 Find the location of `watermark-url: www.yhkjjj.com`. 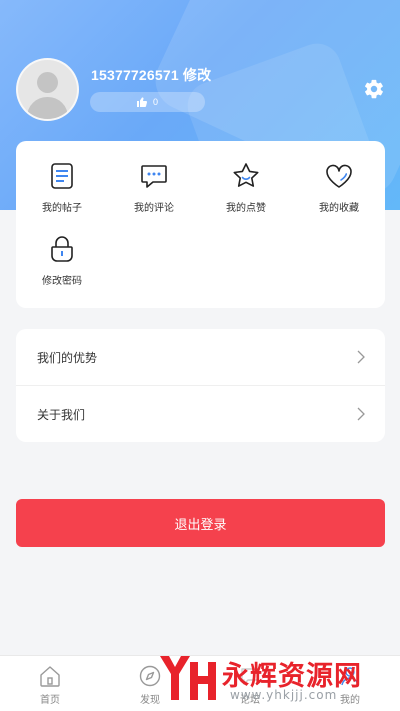

watermark-url: www.yhkjjj.com is located at coordinates (284, 695).